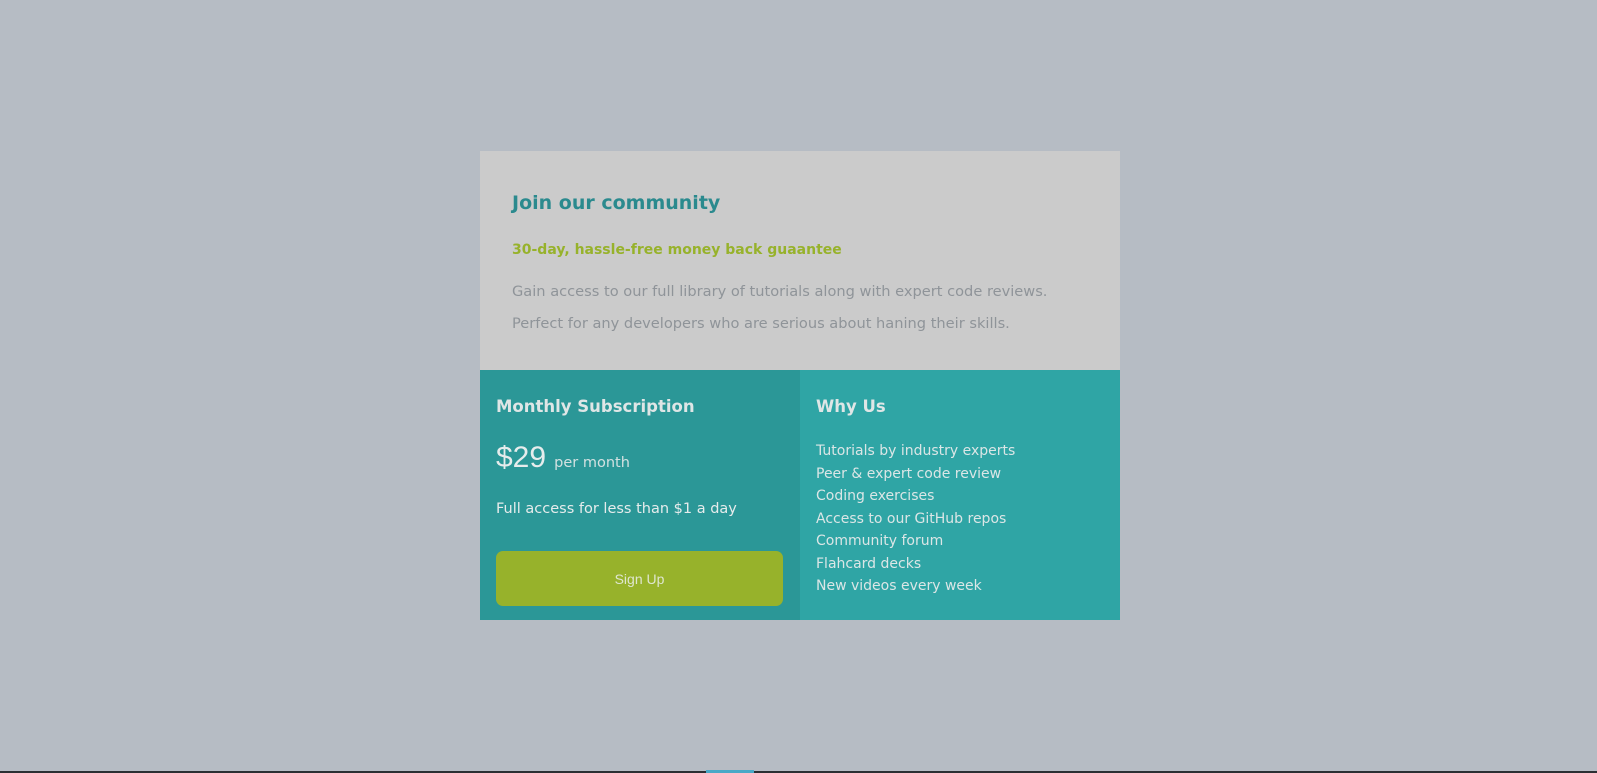 This screenshot has height=773, width=1597. Describe the element at coordinates (592, 463) in the screenshot. I see `price-period: per month` at that location.